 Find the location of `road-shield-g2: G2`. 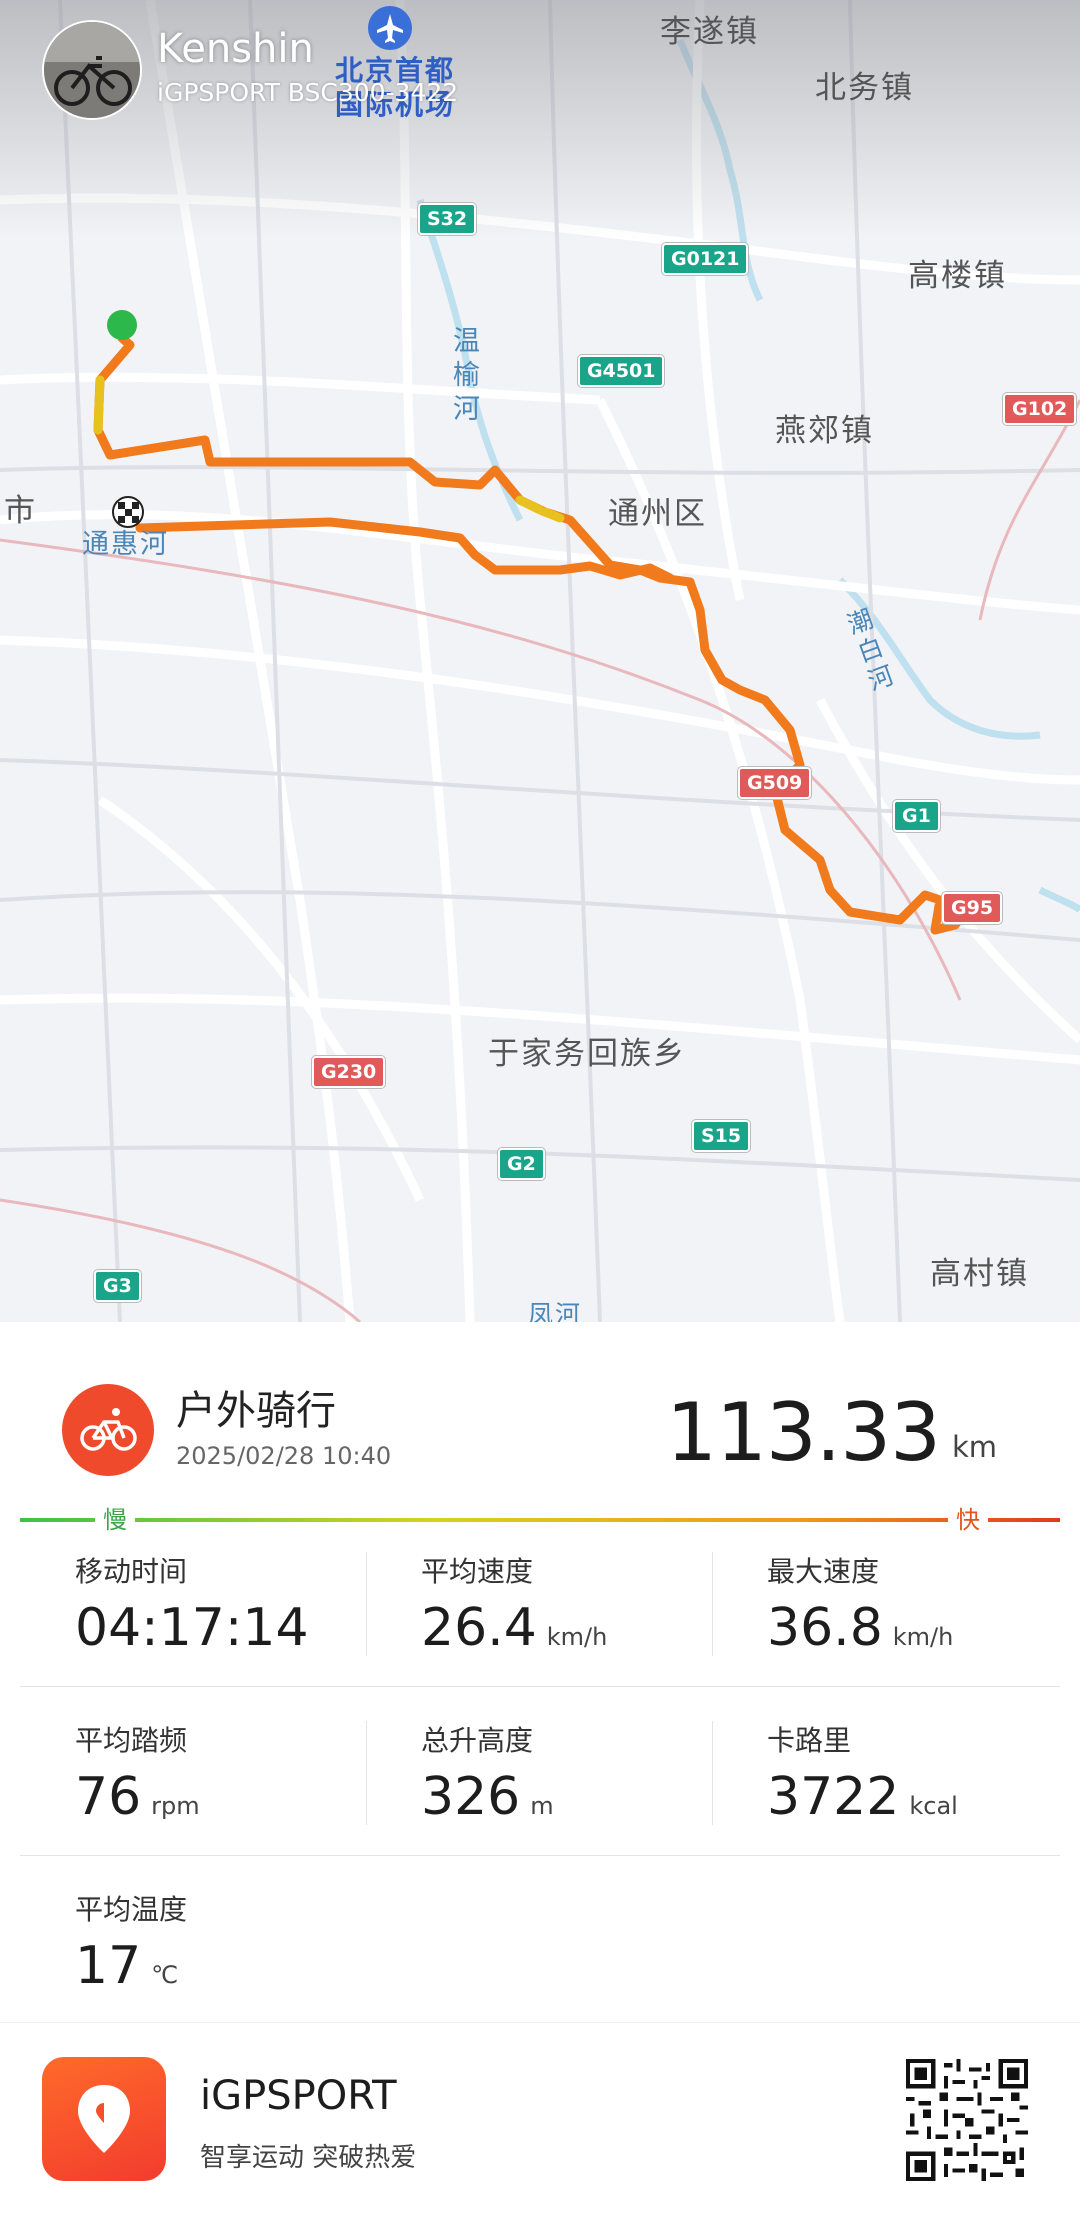

road-shield-g2: G2 is located at coordinates (521, 1164).